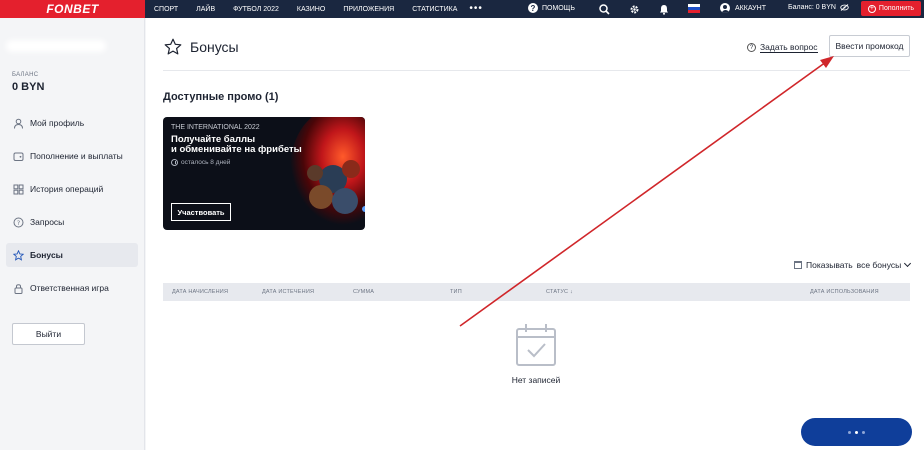 The height and width of the screenshot is (450, 924). I want to click on sidebar-item-label: Ответственная игра, so click(69, 288).